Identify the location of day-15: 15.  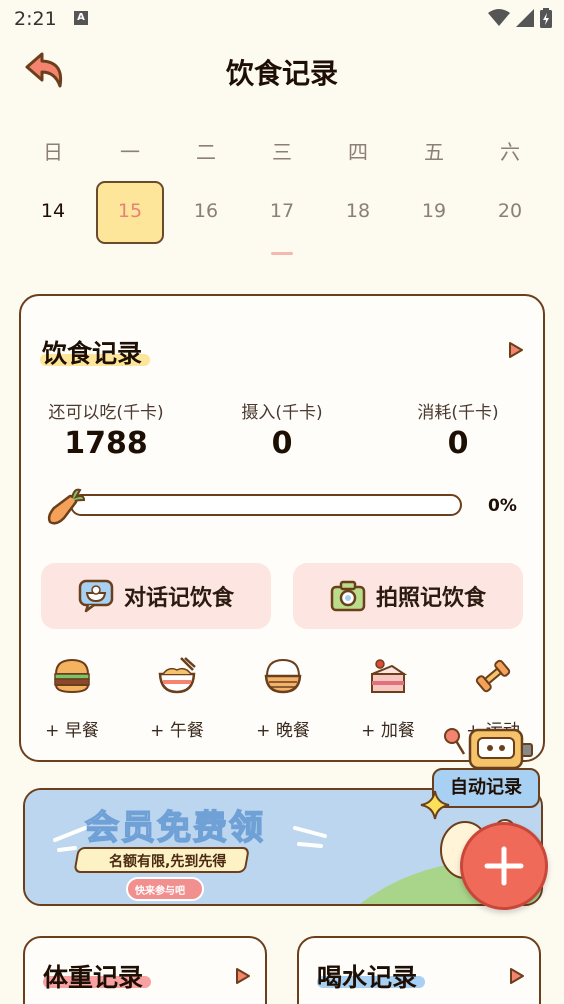
(130, 211).